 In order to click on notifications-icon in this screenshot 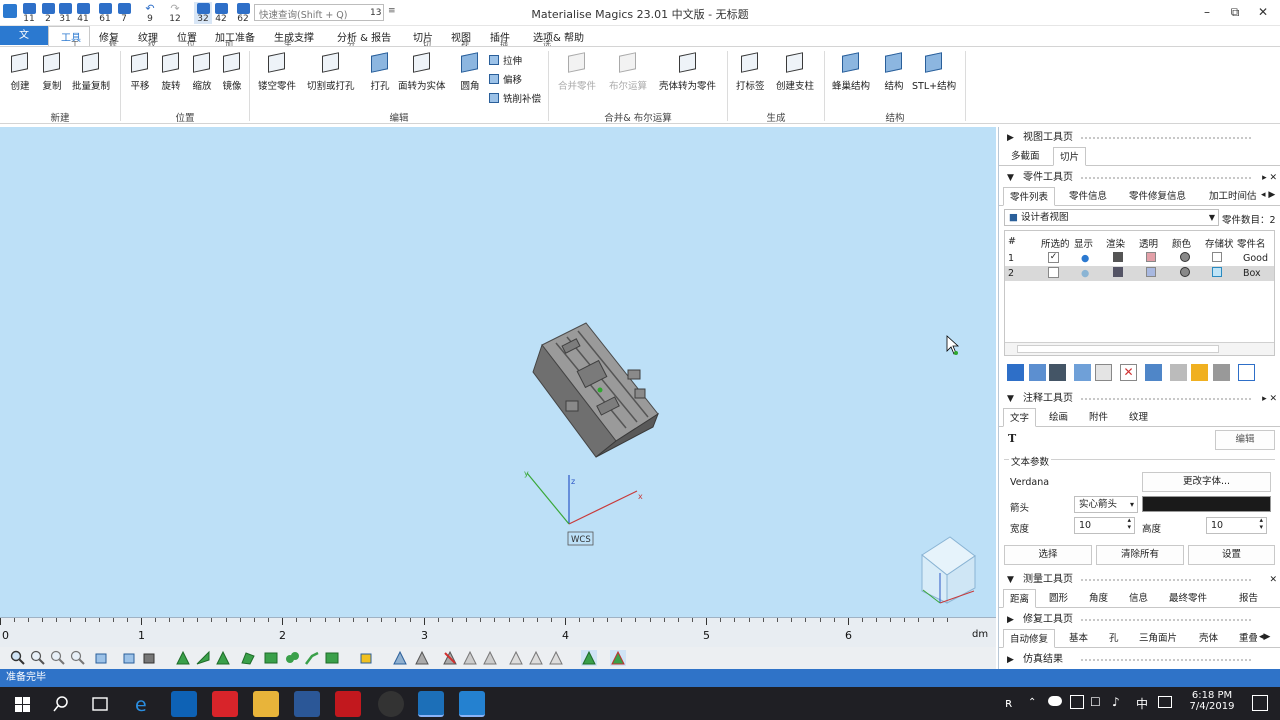, I will do `click(1260, 703)`.